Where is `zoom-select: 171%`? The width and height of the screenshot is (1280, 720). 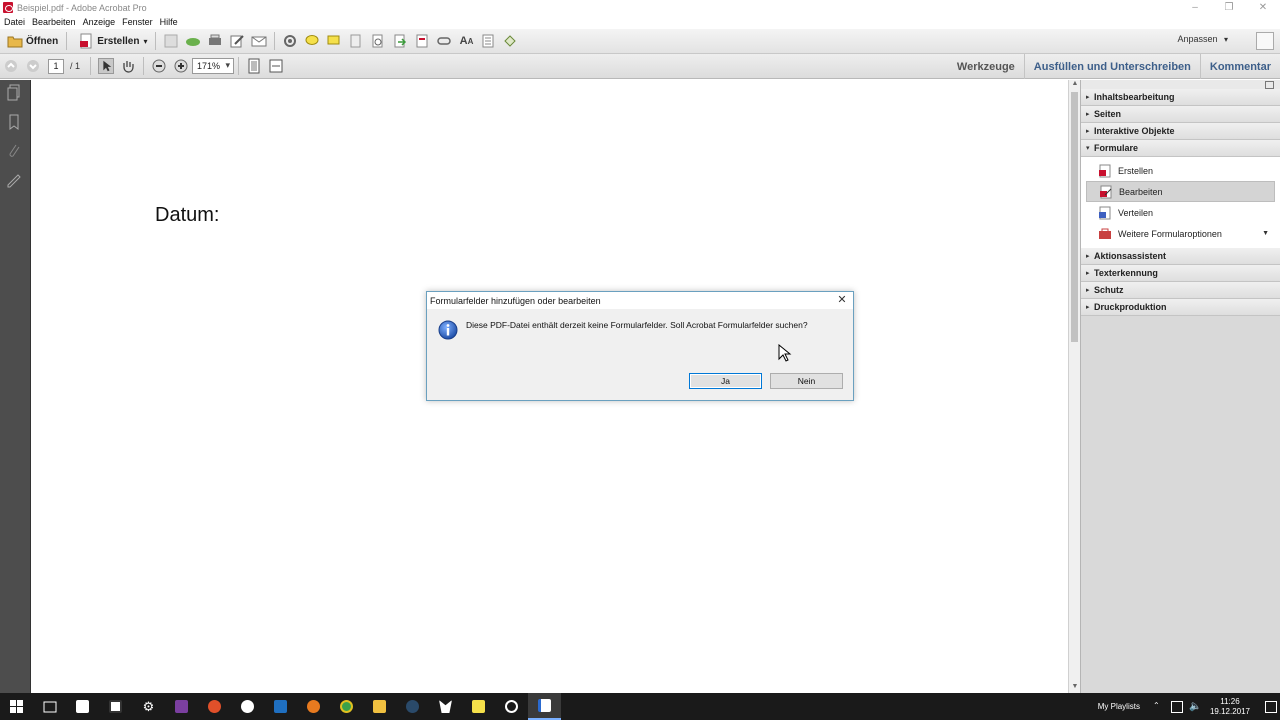 zoom-select: 171% is located at coordinates (213, 66).